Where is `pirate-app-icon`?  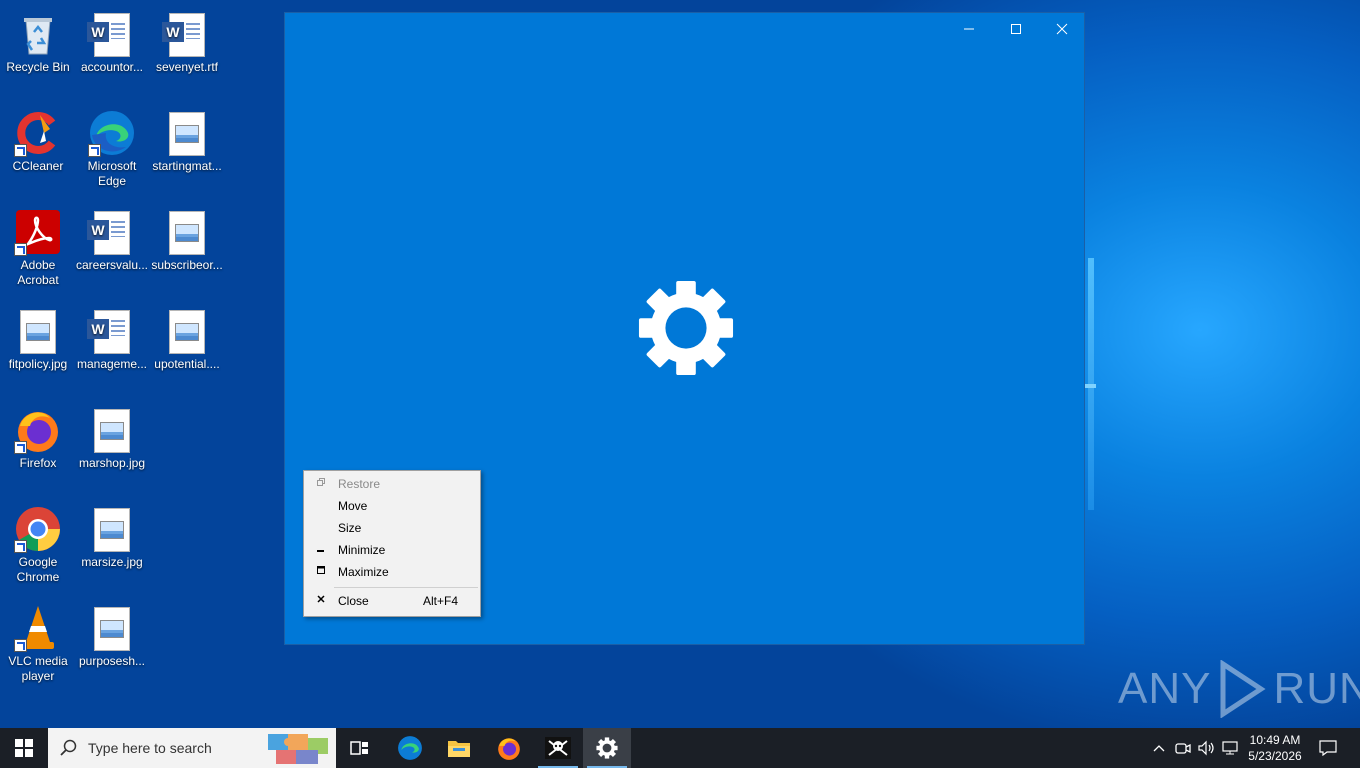 pirate-app-icon is located at coordinates (558, 748).